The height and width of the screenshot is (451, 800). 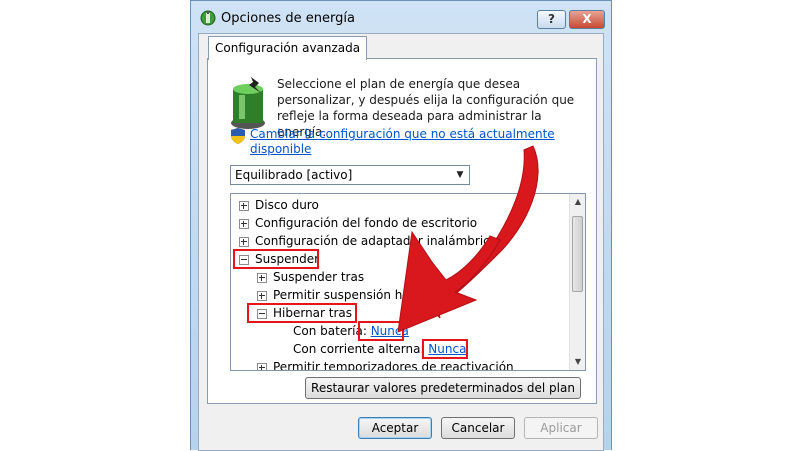 I want to click on tree-scrollbar: ▲ ▼, so click(x=577, y=282).